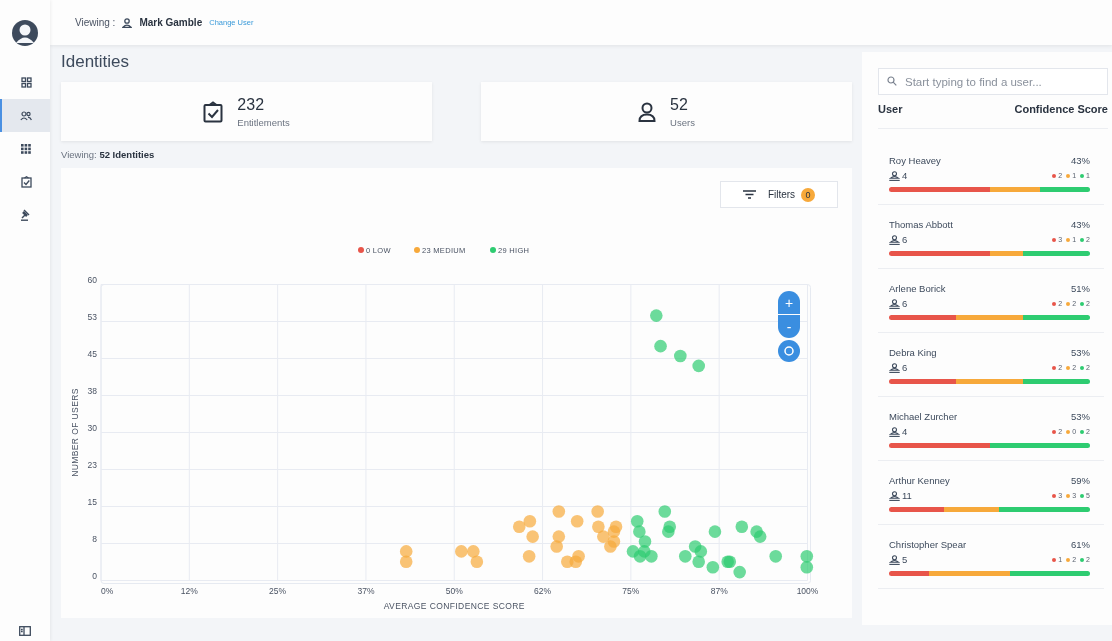 This screenshot has height=641, width=1112. I want to click on user-name: Christopher Spear, so click(928, 544).